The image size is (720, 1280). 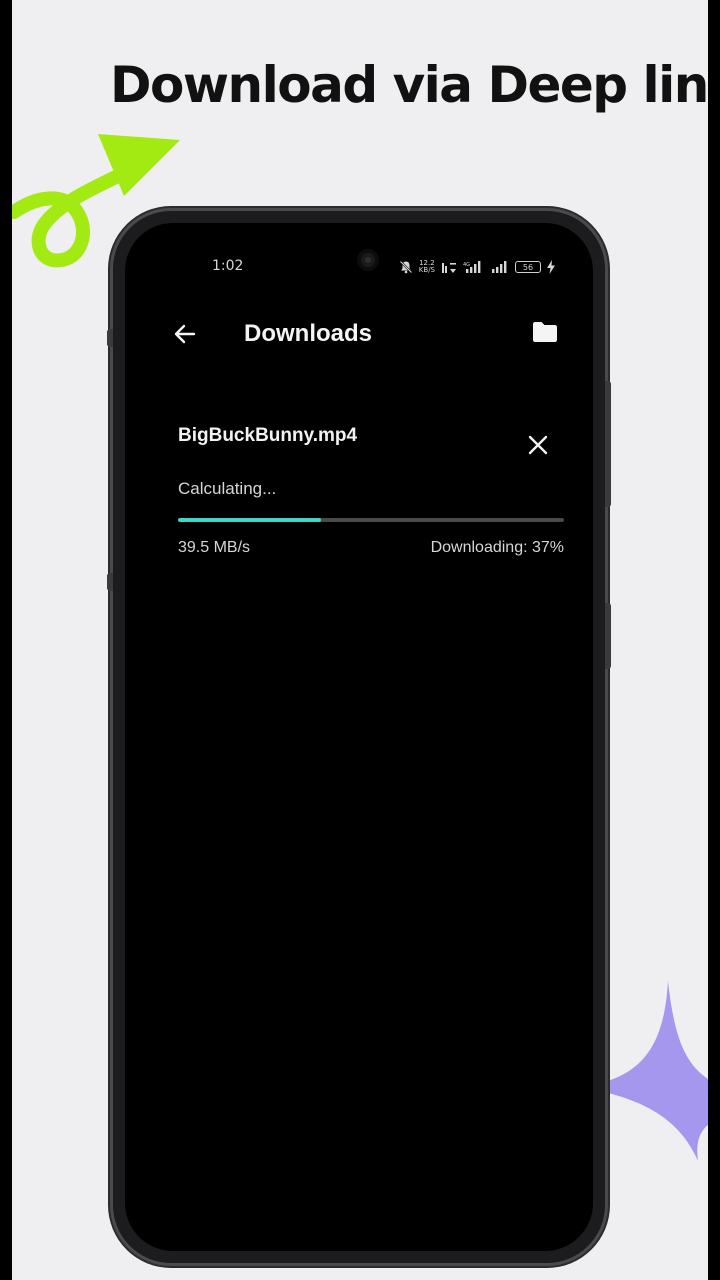 I want to click on status-time: 1:02, so click(x=228, y=266).